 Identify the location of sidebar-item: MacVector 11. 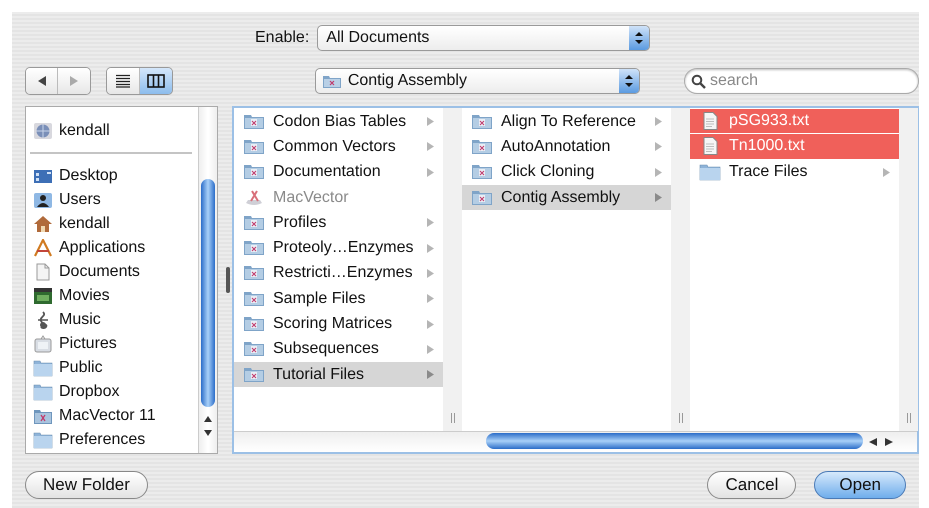
(112, 416).